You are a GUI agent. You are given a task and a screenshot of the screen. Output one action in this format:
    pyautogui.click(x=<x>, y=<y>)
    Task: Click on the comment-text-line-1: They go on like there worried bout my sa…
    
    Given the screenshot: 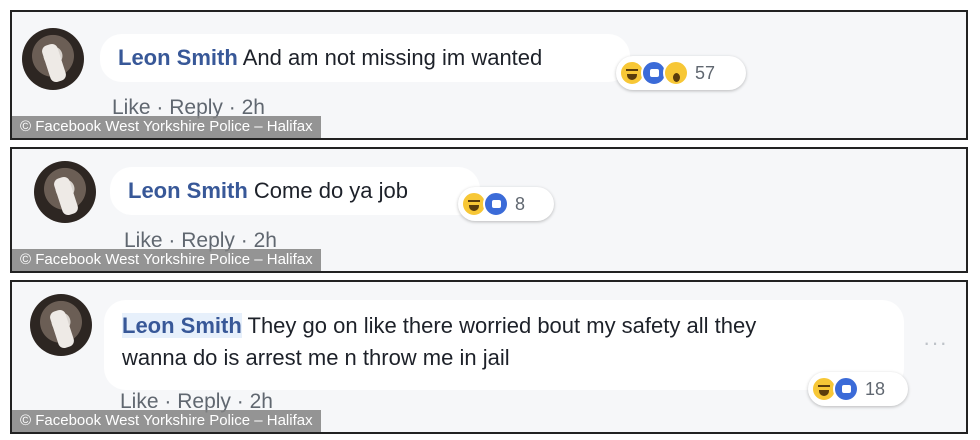 What is the action you would take?
    pyautogui.click(x=502, y=325)
    